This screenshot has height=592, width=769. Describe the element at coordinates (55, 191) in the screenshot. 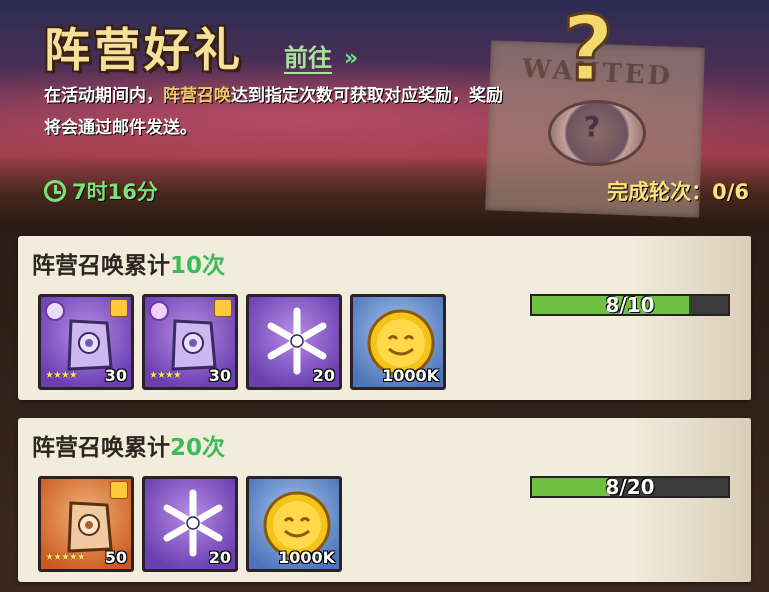

I see `clock-icon` at that location.